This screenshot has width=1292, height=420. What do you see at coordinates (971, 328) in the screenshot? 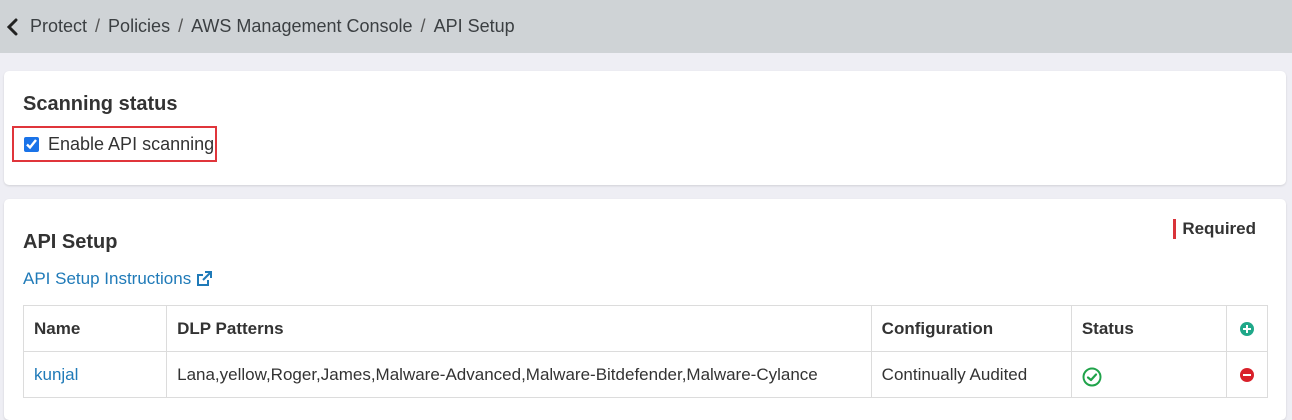
I see `column-header-configuration: Configuration` at bounding box center [971, 328].